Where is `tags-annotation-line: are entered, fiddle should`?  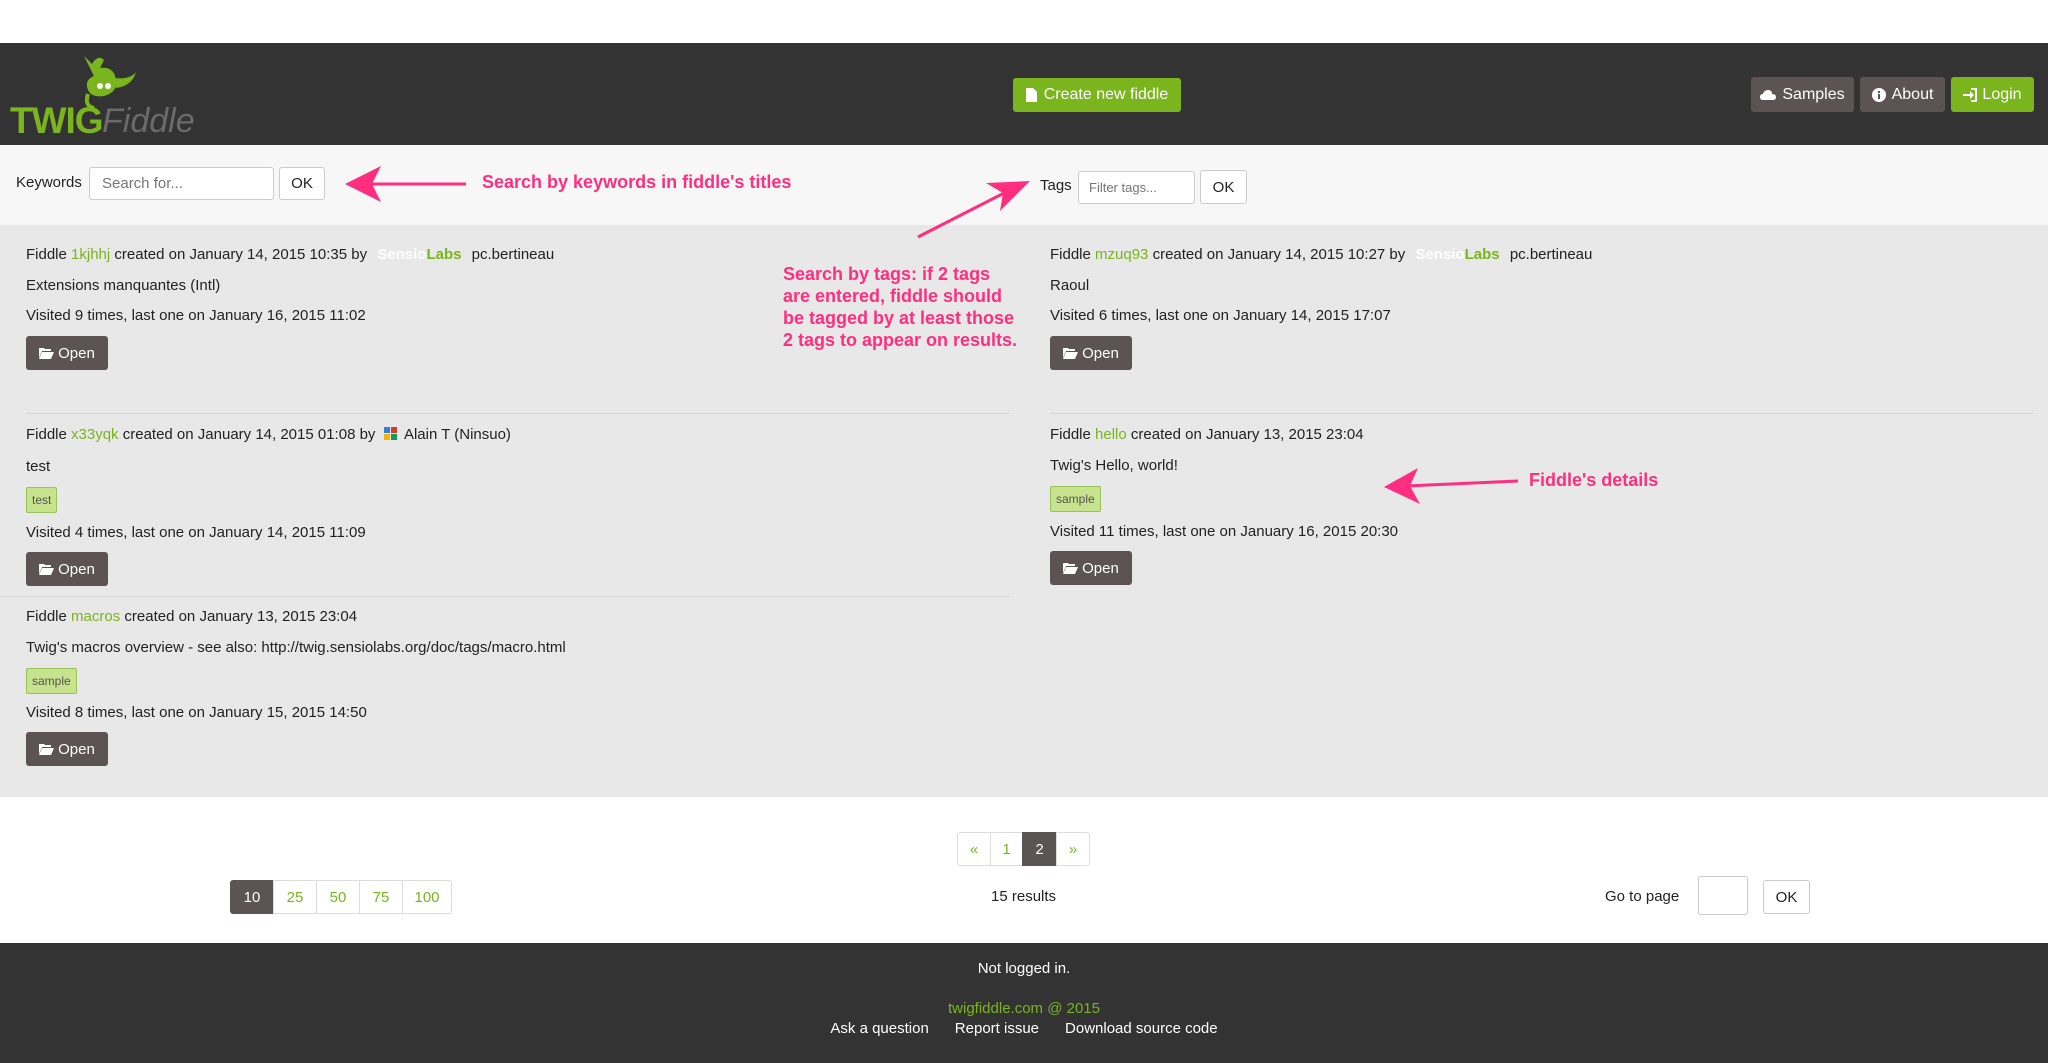
tags-annotation-line: are entered, fiddle should is located at coordinates (893, 296).